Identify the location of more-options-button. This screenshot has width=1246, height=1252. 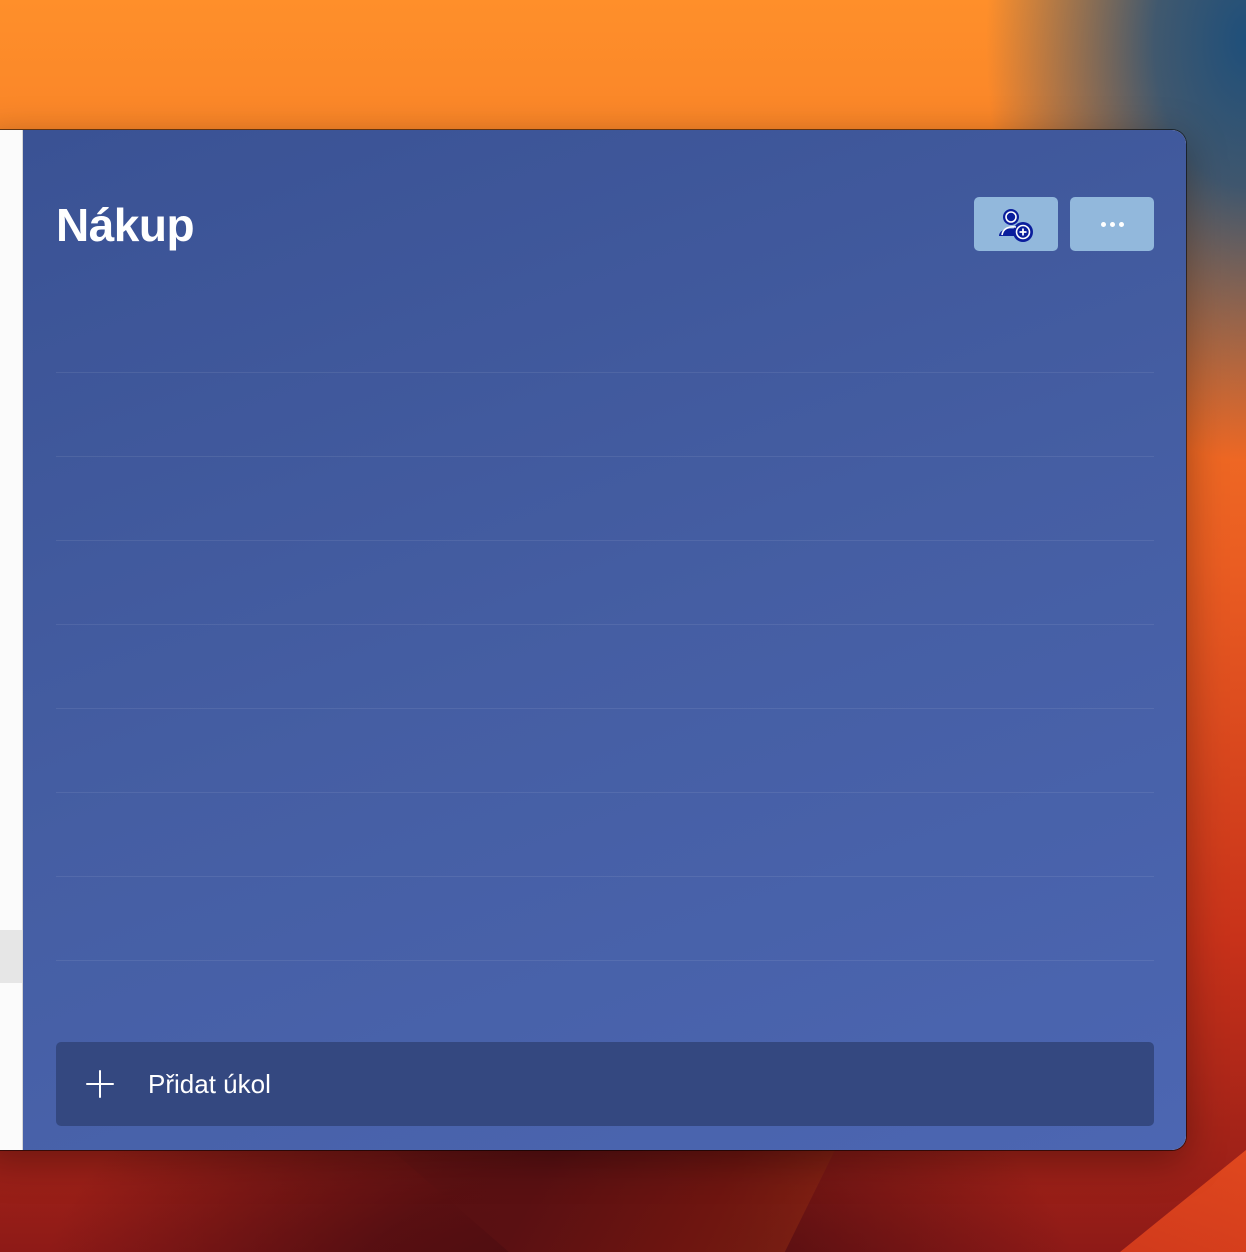
(1112, 224).